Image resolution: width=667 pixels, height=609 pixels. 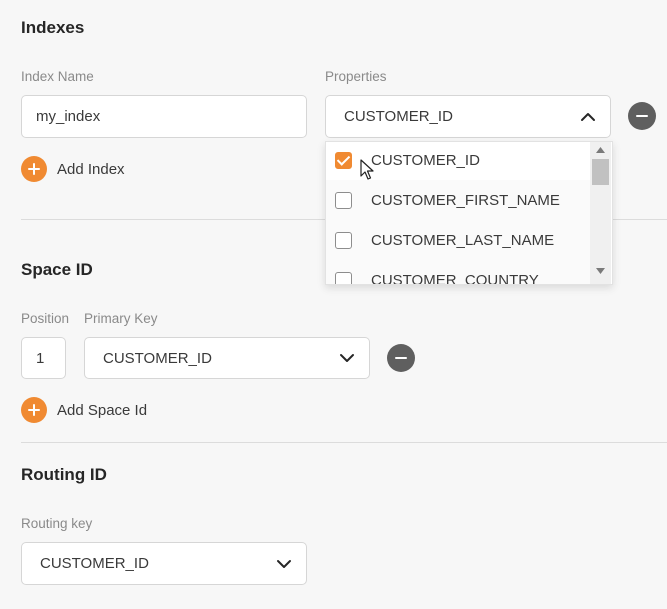 I want to click on routing-key-label: Routing key, so click(x=57, y=523).